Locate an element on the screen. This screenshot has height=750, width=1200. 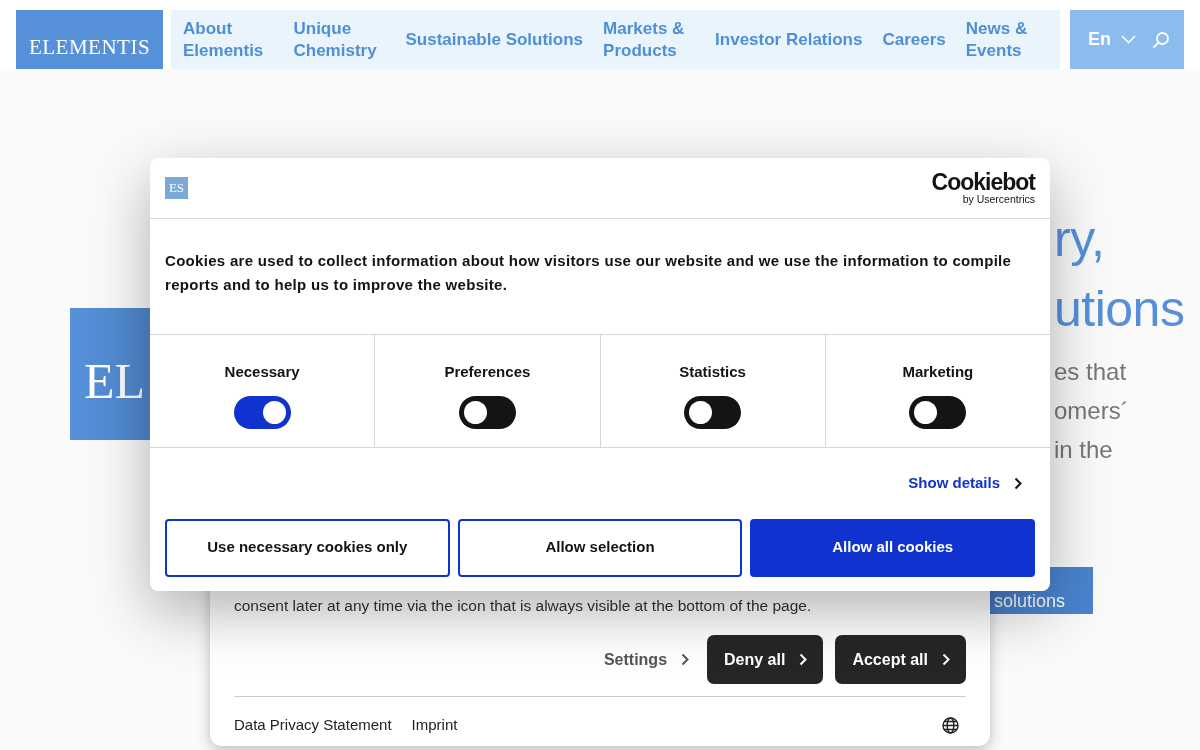
category-label: Statistics is located at coordinates (712, 372).